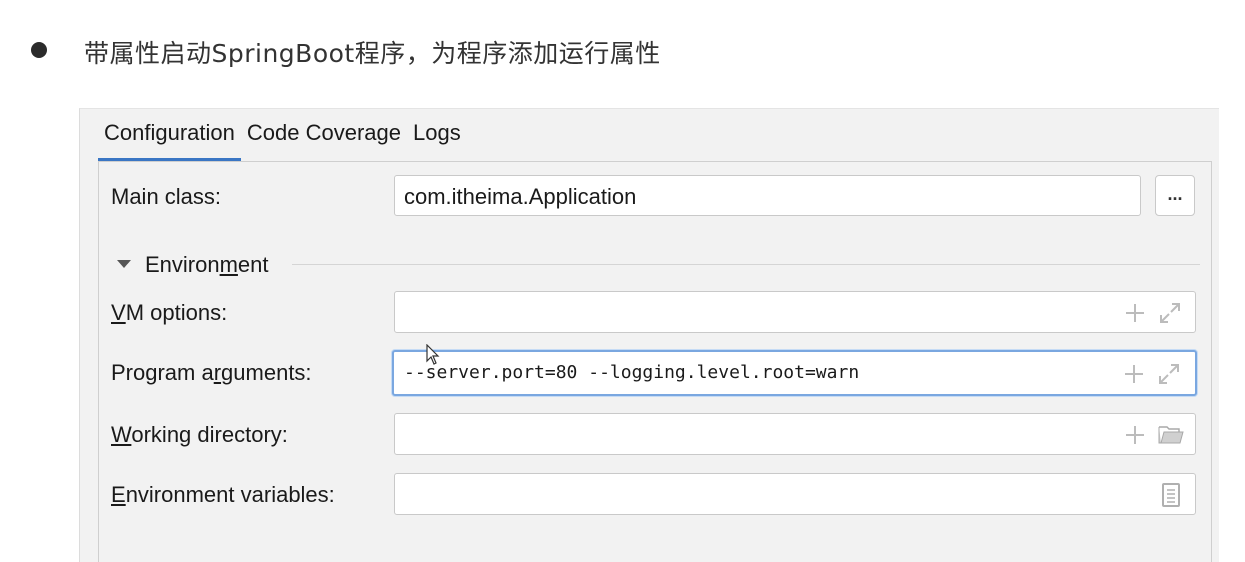  Describe the element at coordinates (520, 196) in the screenshot. I see `main-class-value: com.itheima.Application` at that location.